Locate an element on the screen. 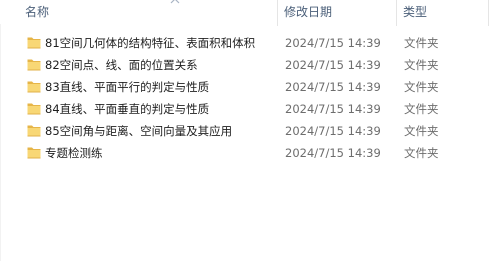 Image resolution: width=493 pixels, height=261 pixels. file-name: 84直线、平面垂直的判定与性质 is located at coordinates (127, 109).